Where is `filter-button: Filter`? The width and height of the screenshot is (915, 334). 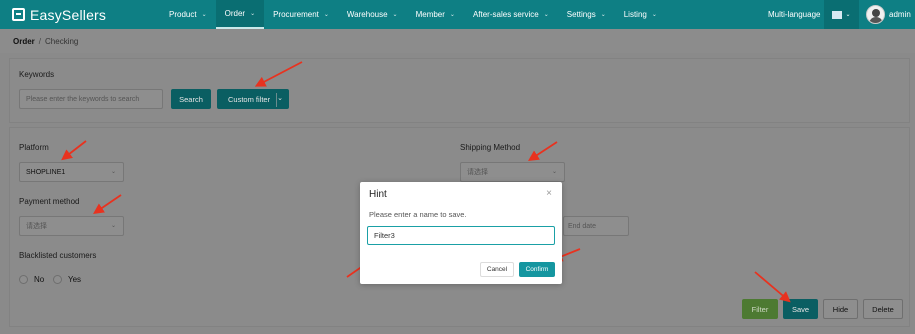 filter-button: Filter is located at coordinates (760, 309).